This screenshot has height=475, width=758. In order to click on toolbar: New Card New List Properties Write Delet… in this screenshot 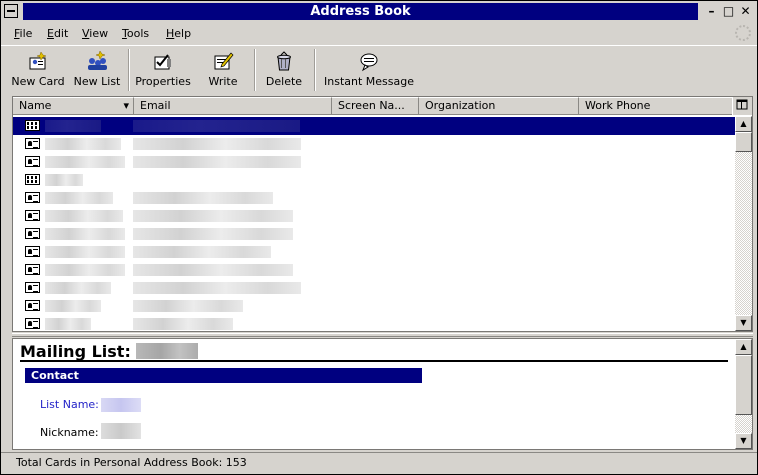, I will do `click(379, 69)`.